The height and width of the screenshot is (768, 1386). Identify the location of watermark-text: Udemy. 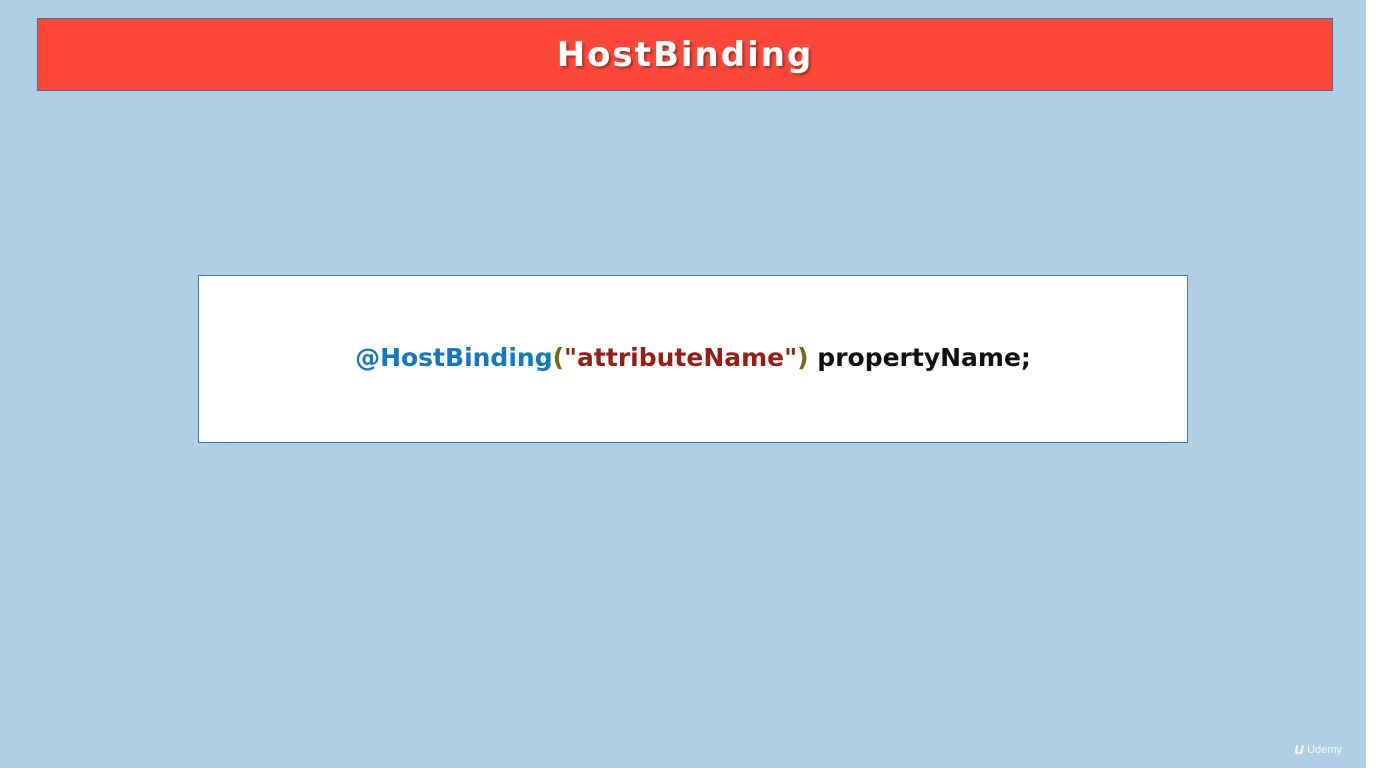
(1324, 750).